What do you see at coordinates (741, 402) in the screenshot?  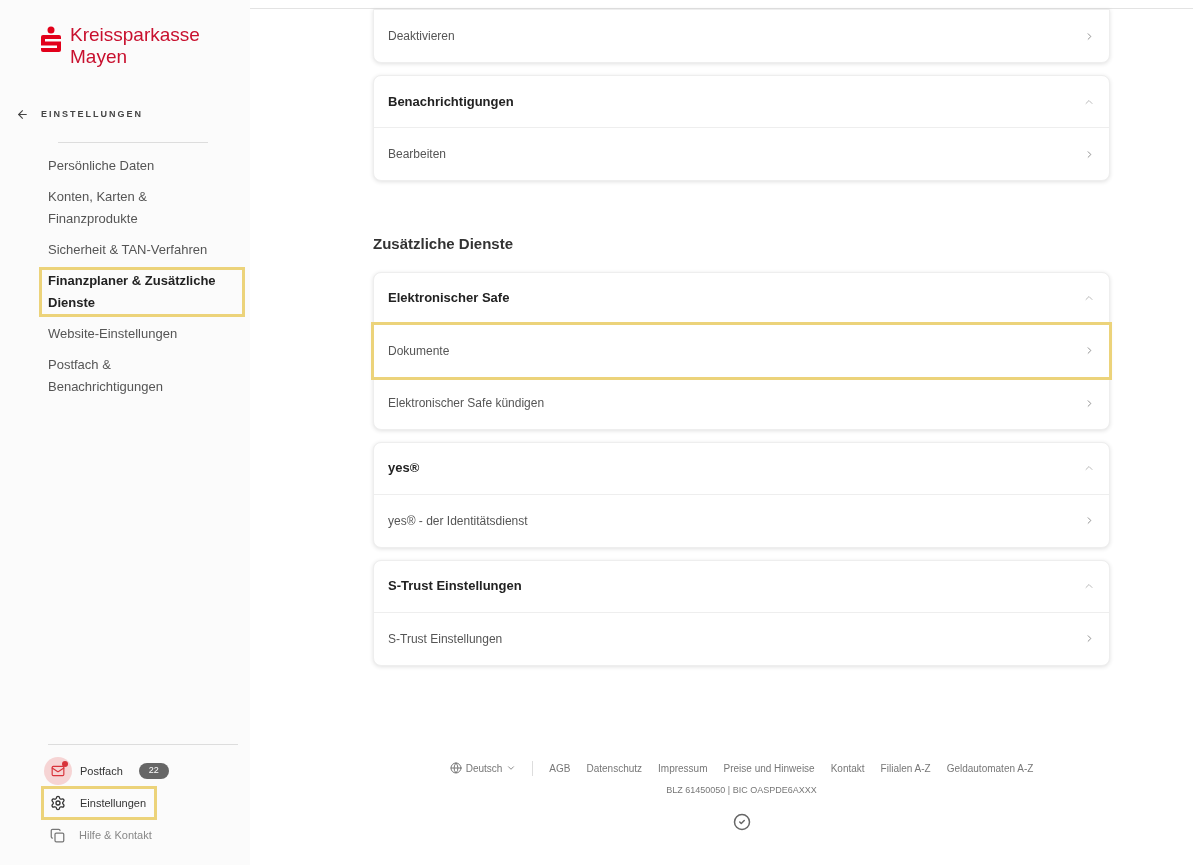 I see `list-row: Elektronischer Safe kündigen` at bounding box center [741, 402].